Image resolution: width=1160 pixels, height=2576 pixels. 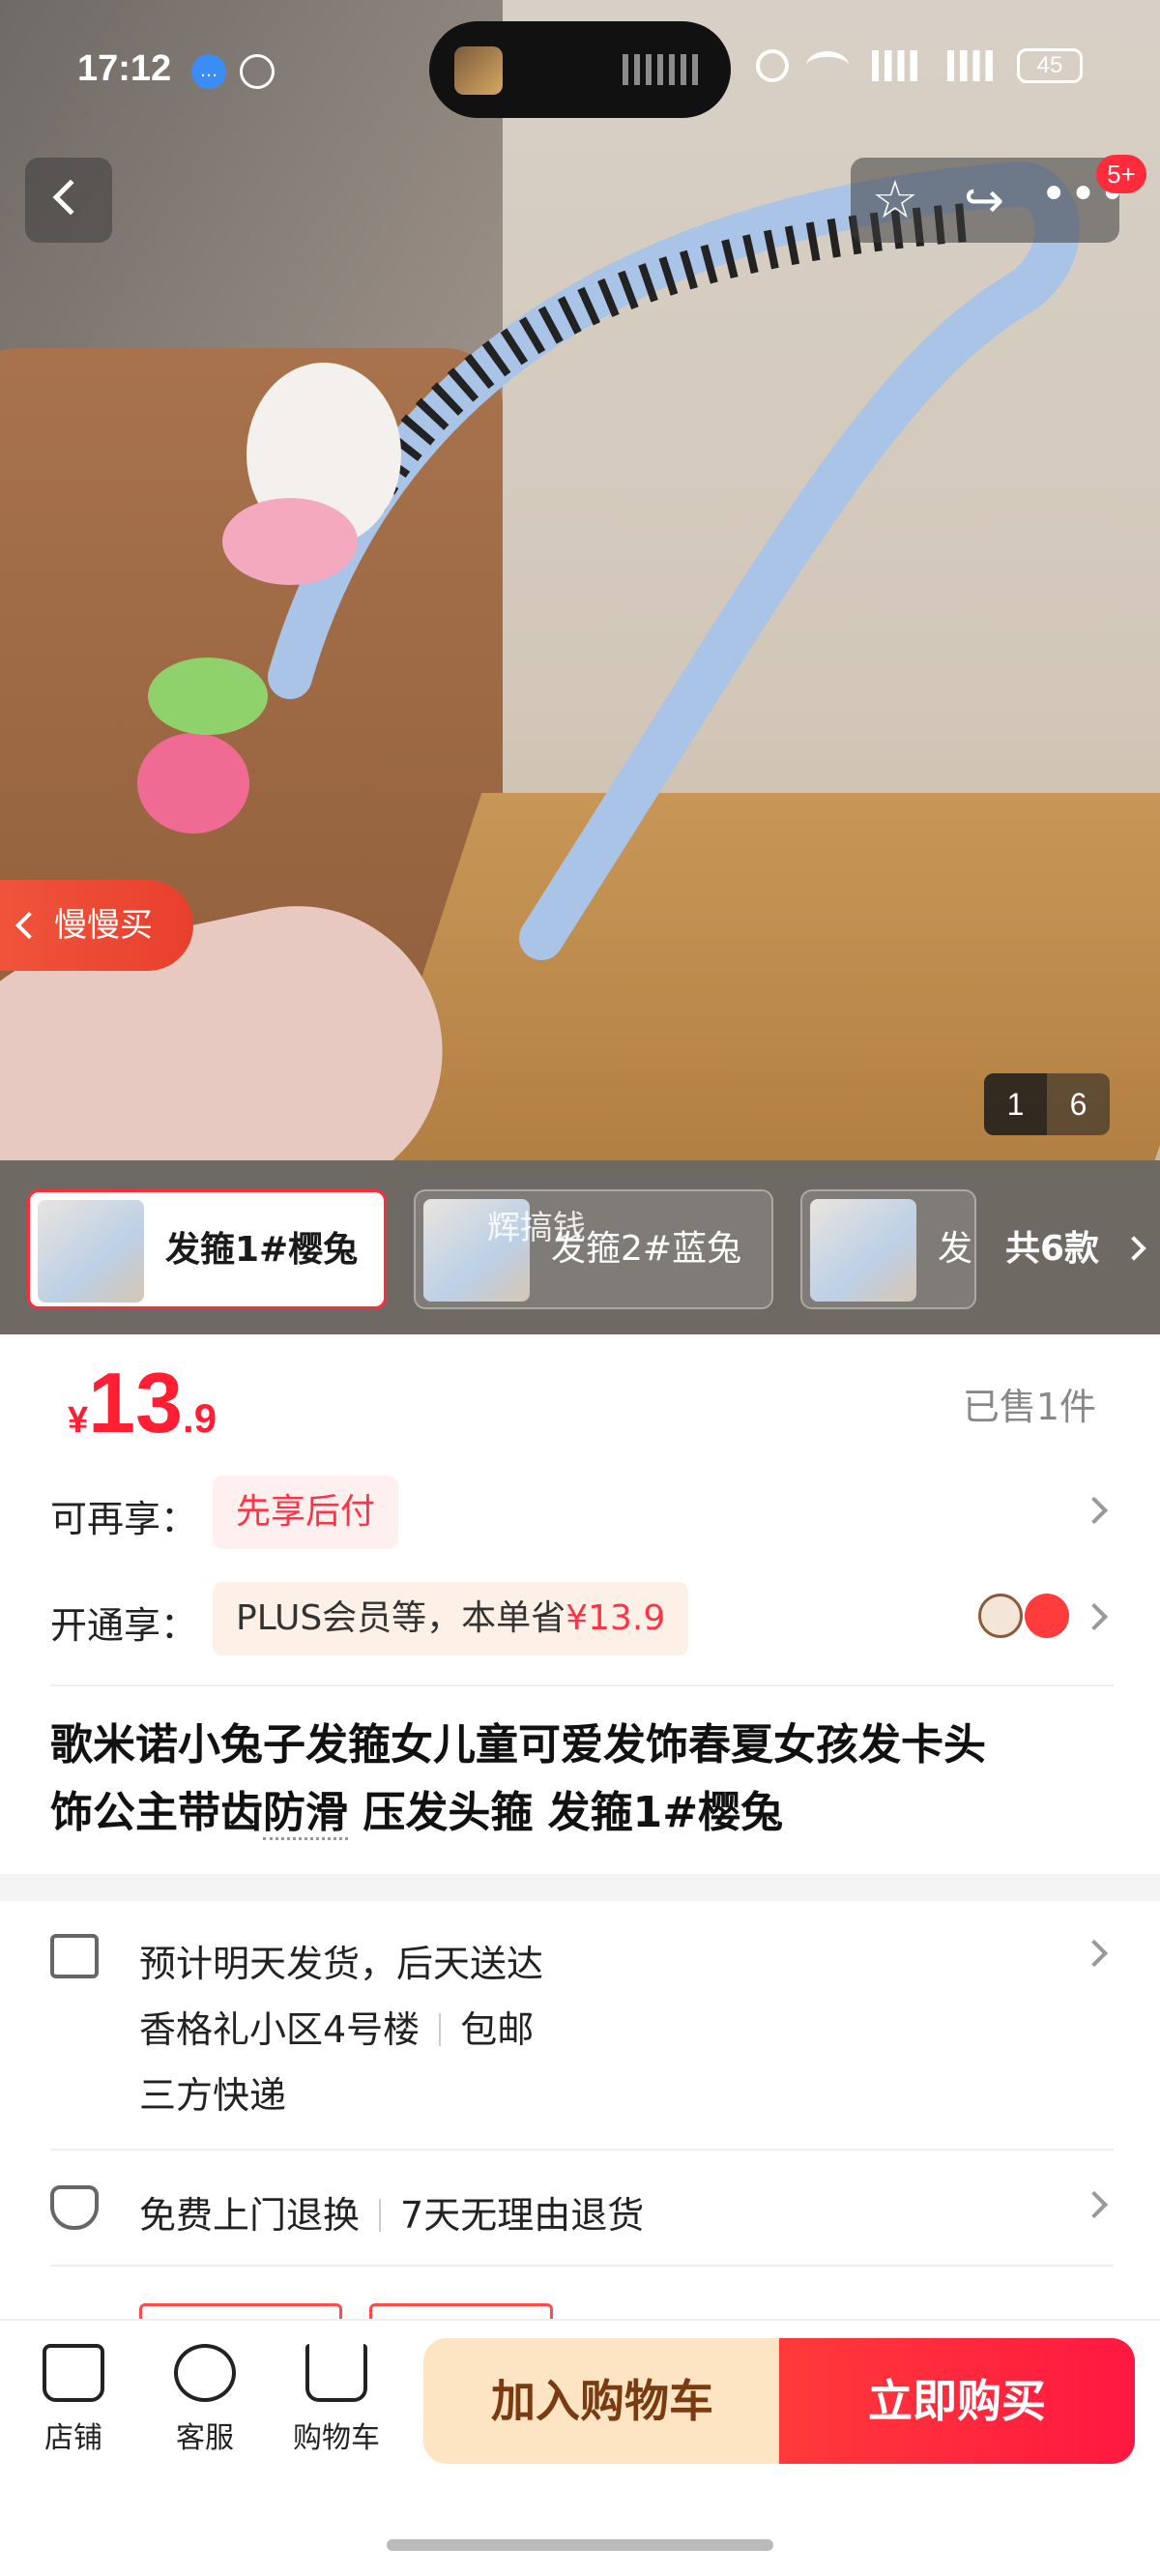 What do you see at coordinates (616, 1618) in the screenshot?
I see `plus-chip-amount: ¥13.9` at bounding box center [616, 1618].